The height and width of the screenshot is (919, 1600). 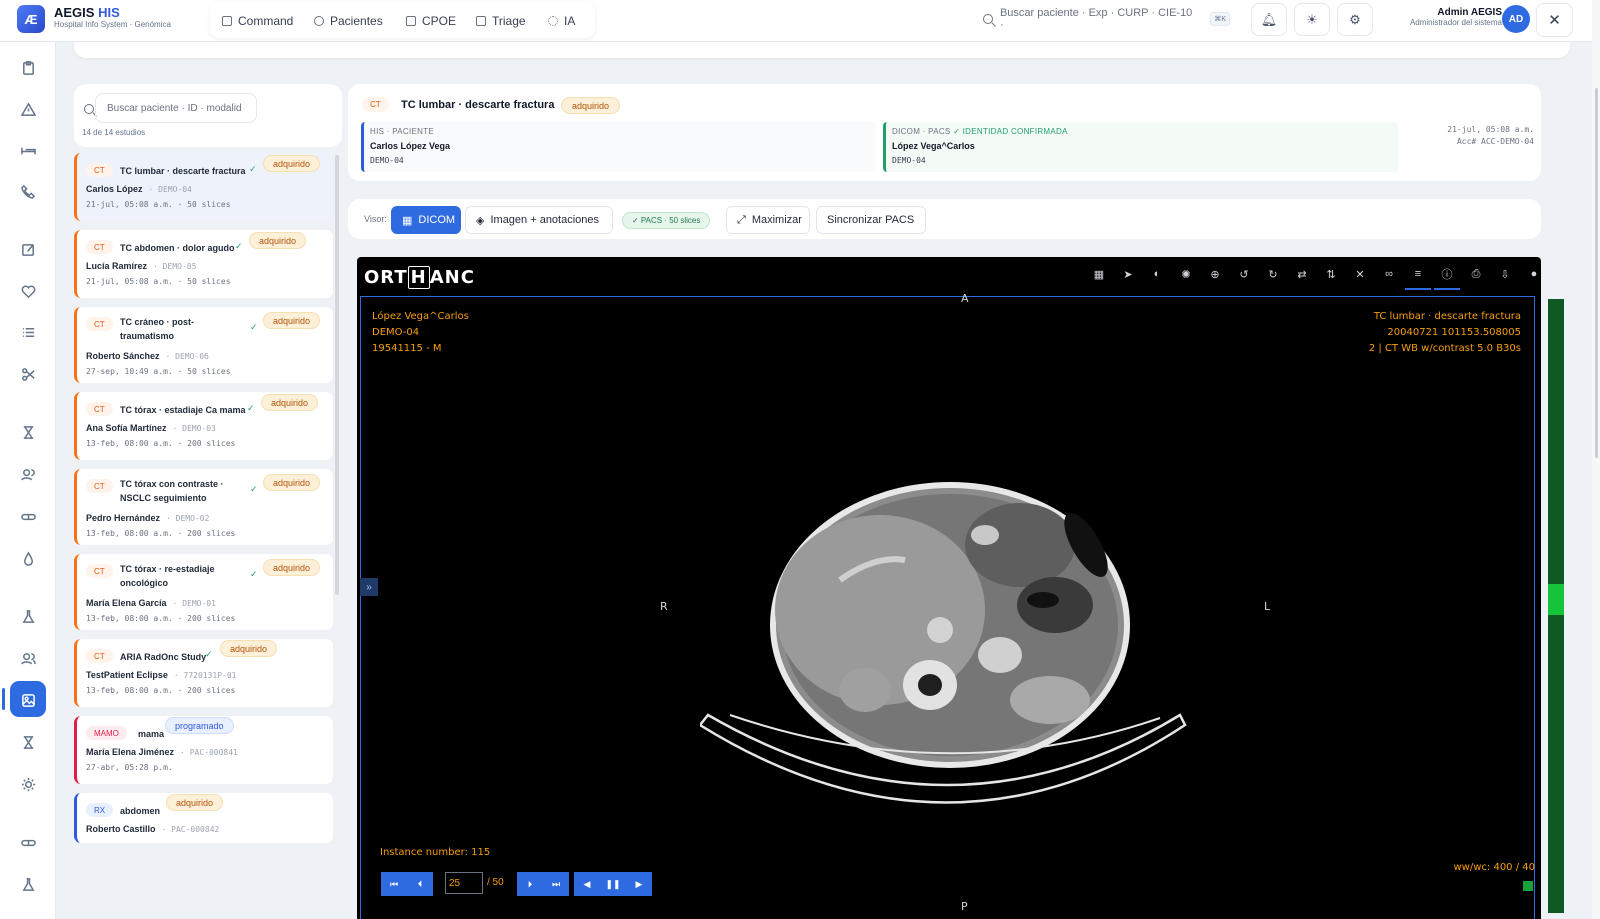 I want to click on orientation-bottom: P, so click(x=964, y=906).